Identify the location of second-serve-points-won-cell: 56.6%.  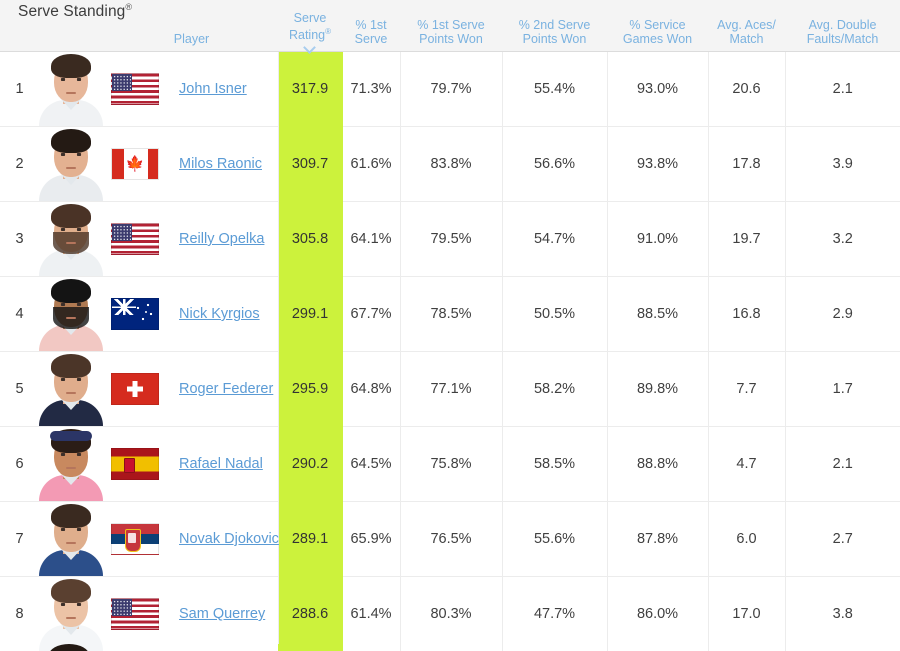
(555, 164).